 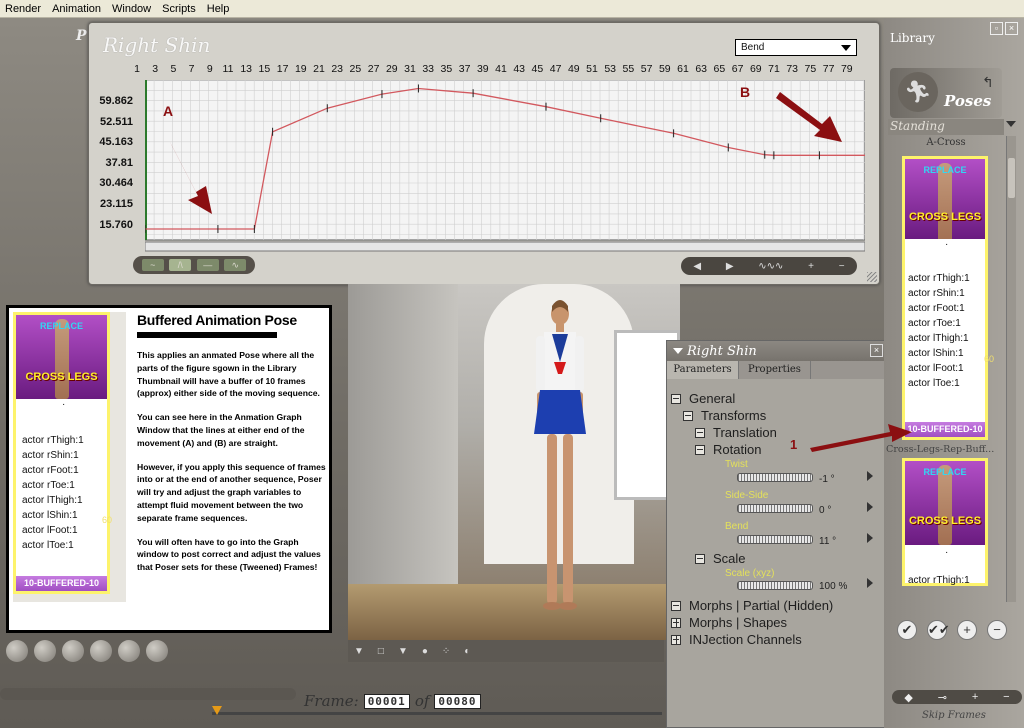 What do you see at coordinates (264, 69) in the screenshot?
I see `frame-tick-label: 15` at bounding box center [264, 69].